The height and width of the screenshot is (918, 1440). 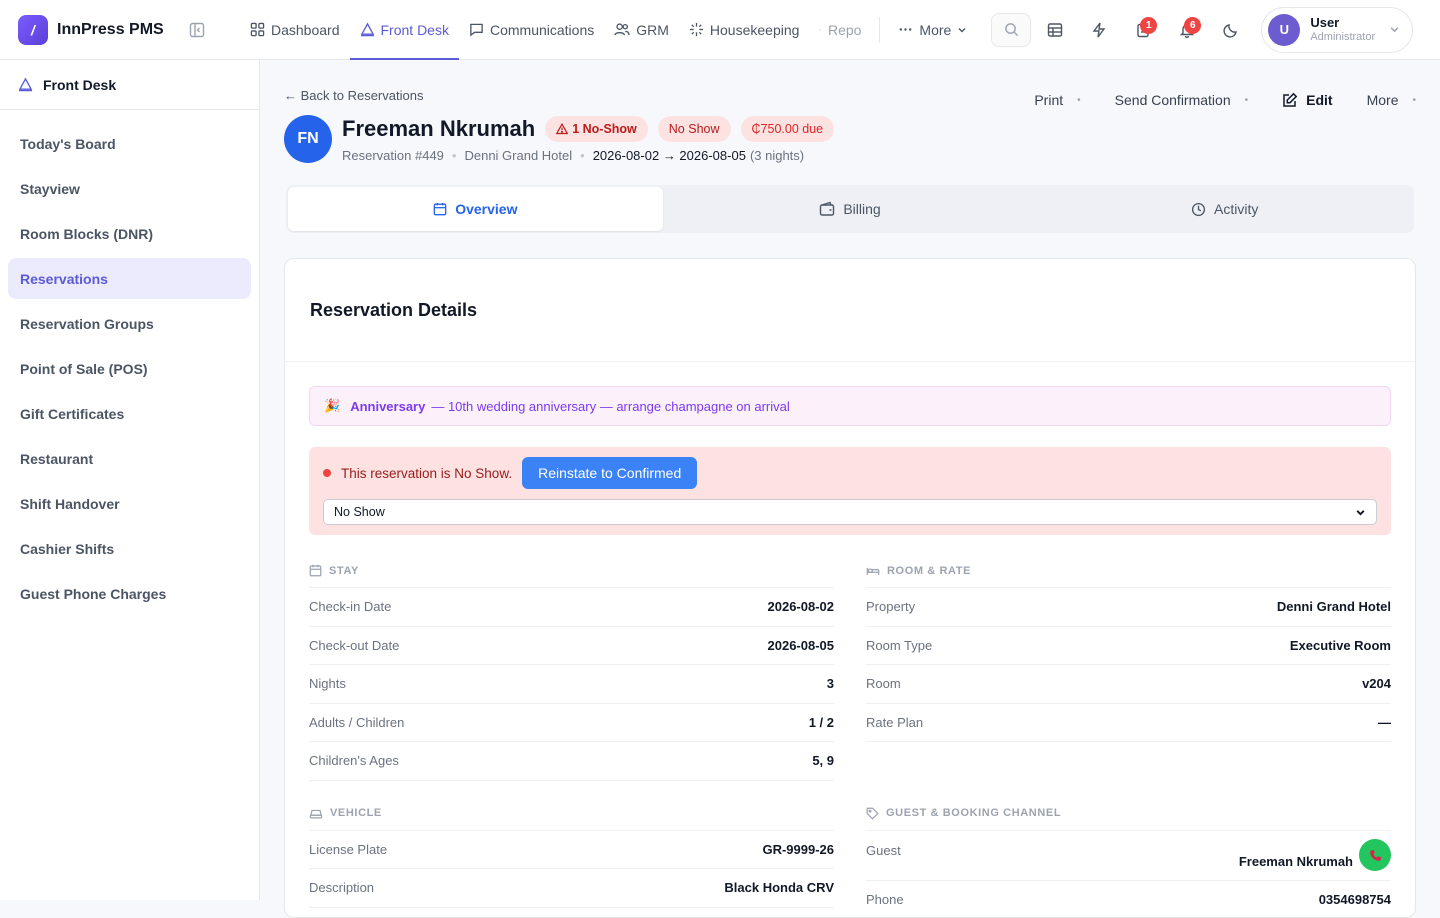 What do you see at coordinates (475, 209) in the screenshot?
I see `tab-overview: Overview` at bounding box center [475, 209].